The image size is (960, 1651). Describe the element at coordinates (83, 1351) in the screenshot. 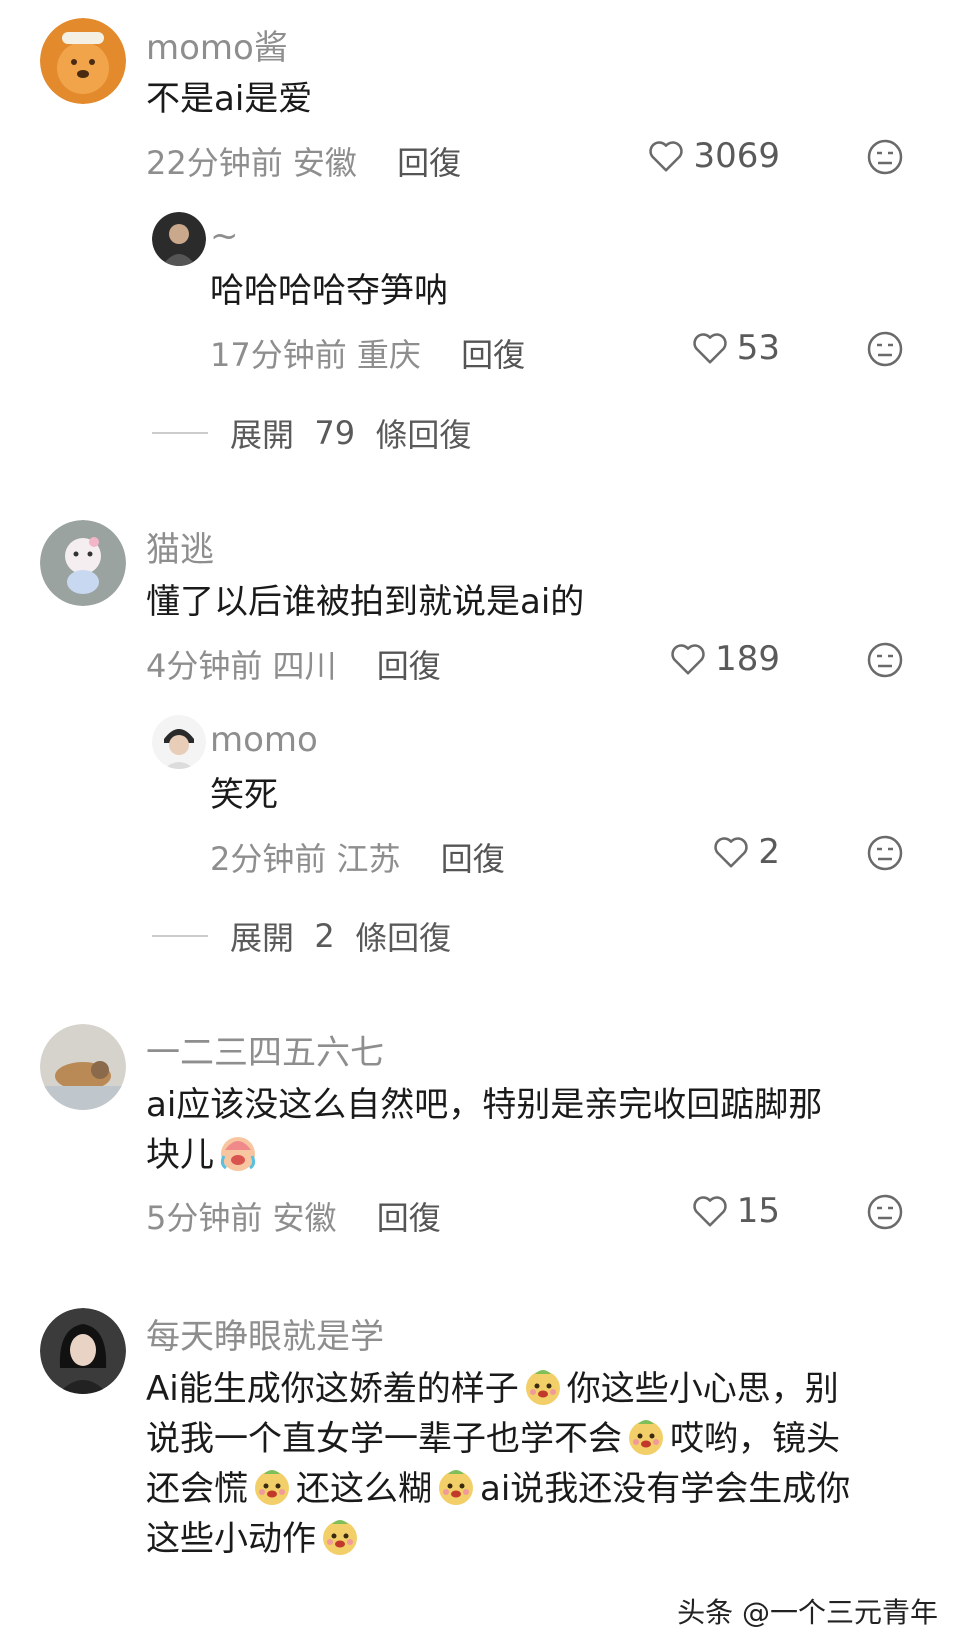

I see `avatar-meitian` at that location.